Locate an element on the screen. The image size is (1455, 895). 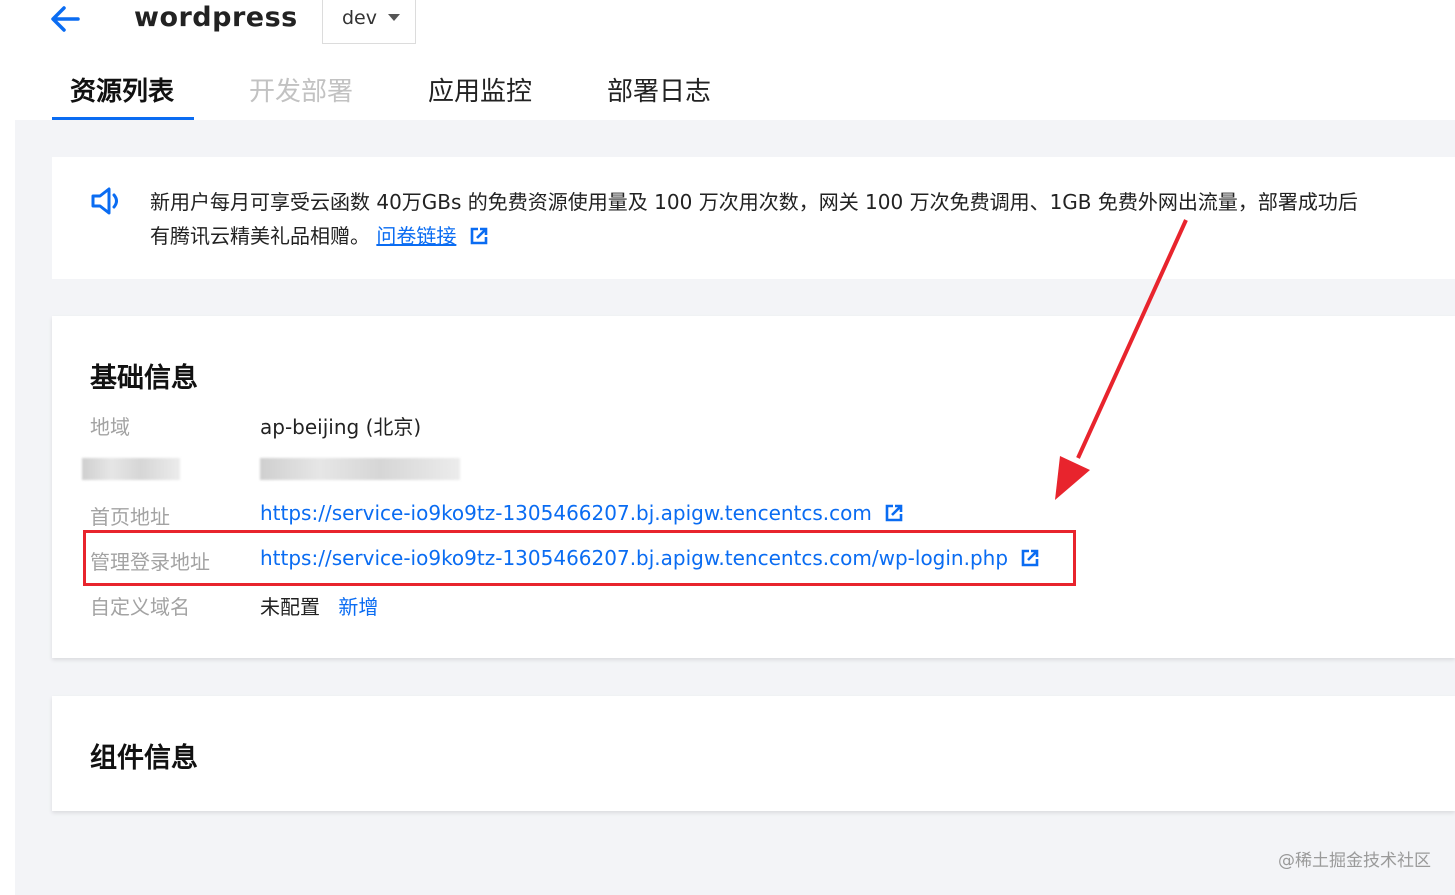
caret-down-icon is located at coordinates (394, 17).